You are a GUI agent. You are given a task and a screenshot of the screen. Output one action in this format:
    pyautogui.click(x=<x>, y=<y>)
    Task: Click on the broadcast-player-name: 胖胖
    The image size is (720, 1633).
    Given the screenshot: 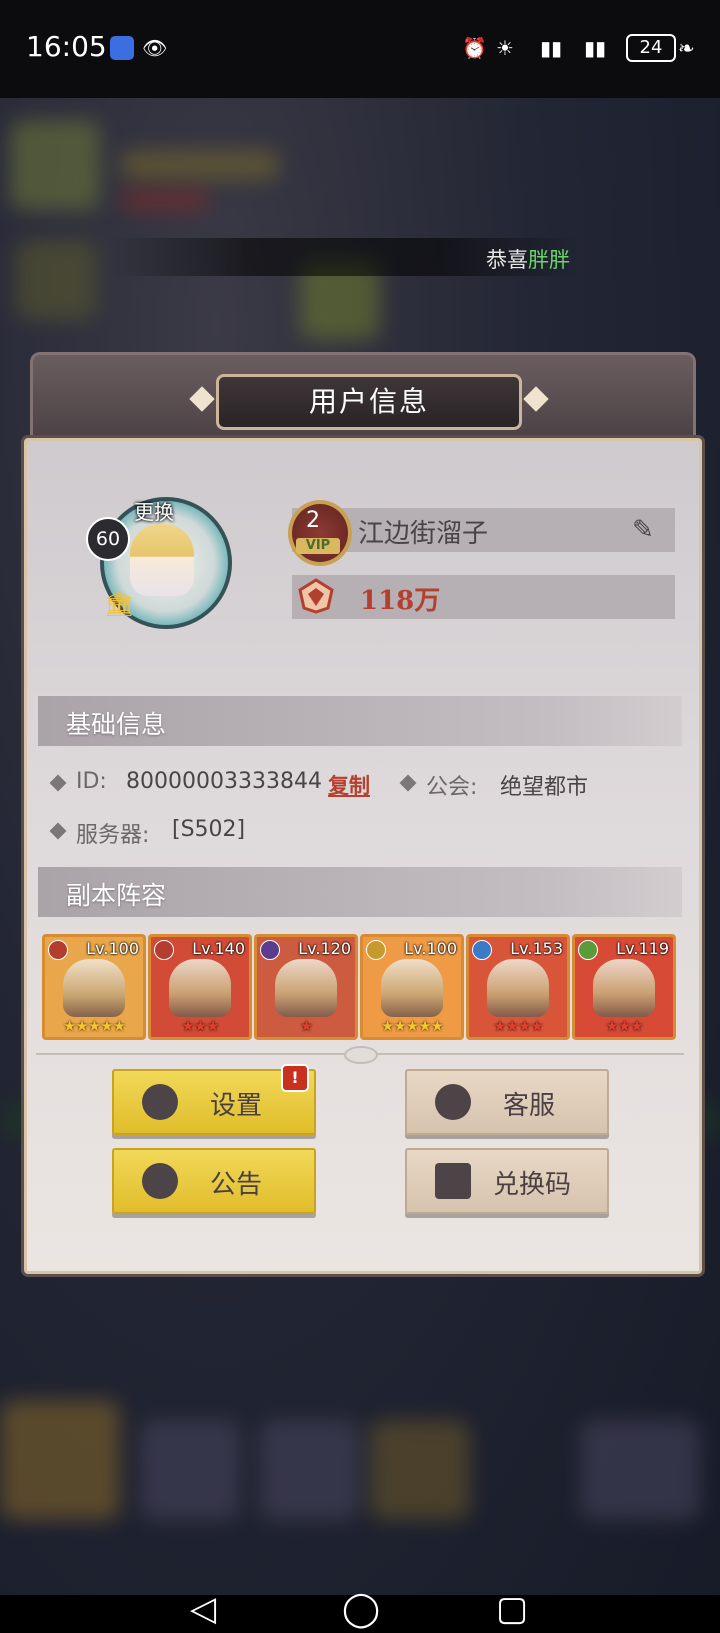 What is the action you would take?
    pyautogui.click(x=549, y=260)
    